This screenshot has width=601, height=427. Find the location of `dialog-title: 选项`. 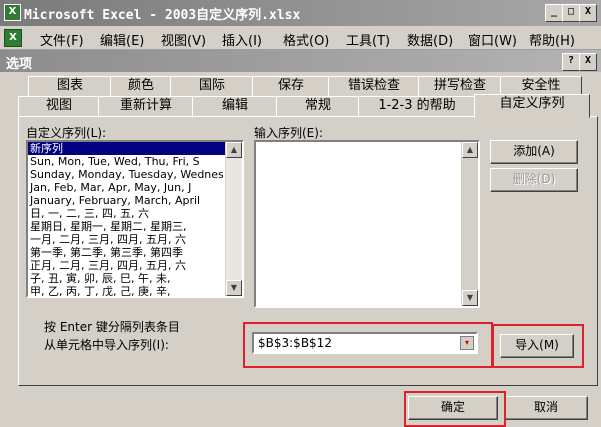

dialog-title: 选项 is located at coordinates (19, 64).